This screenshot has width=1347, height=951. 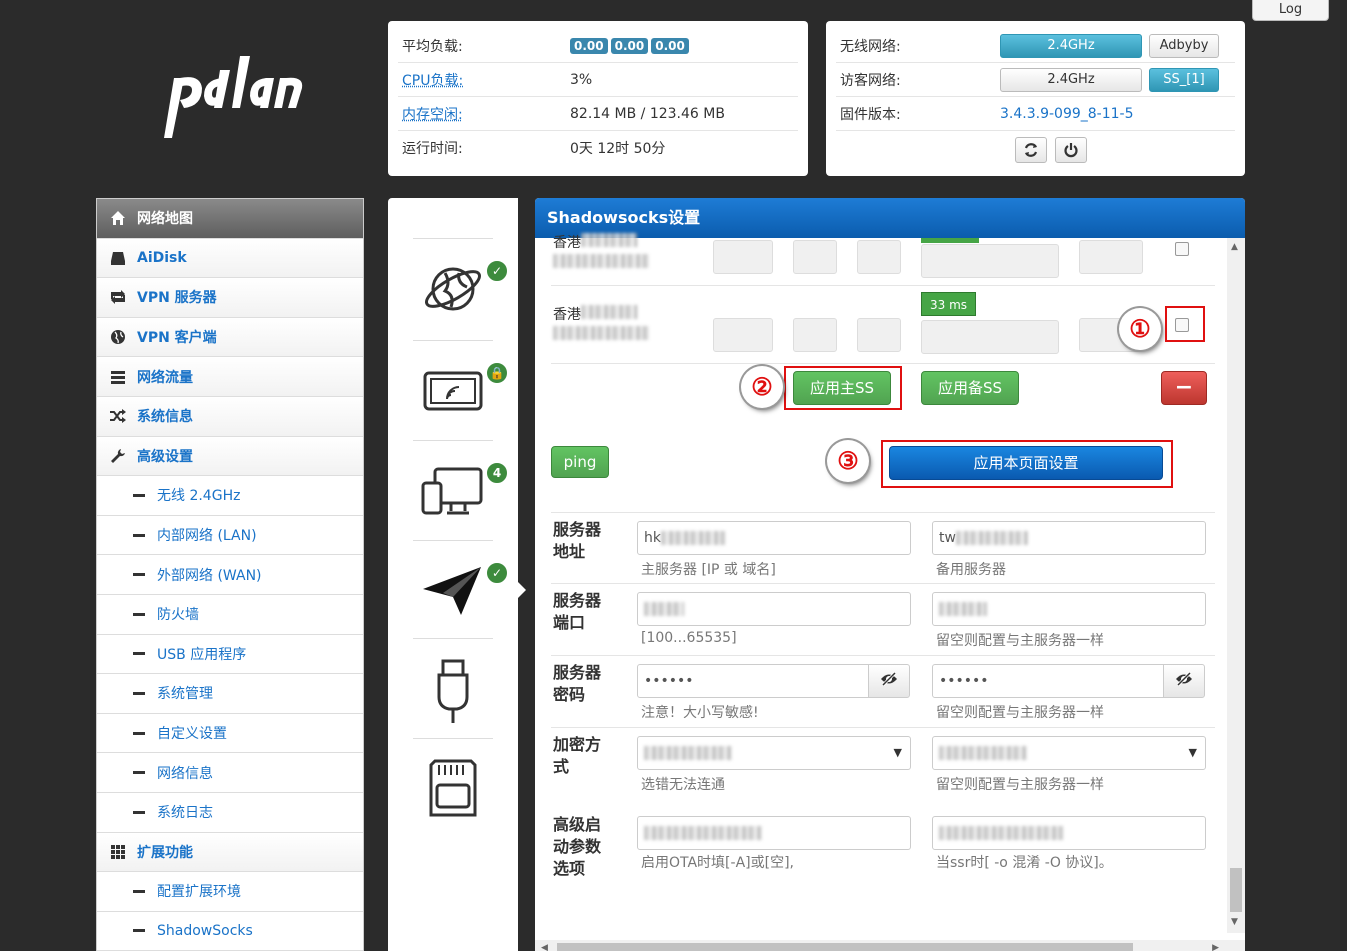 What do you see at coordinates (890, 218) in the screenshot?
I see `panel-title: Shadowsocks设置` at bounding box center [890, 218].